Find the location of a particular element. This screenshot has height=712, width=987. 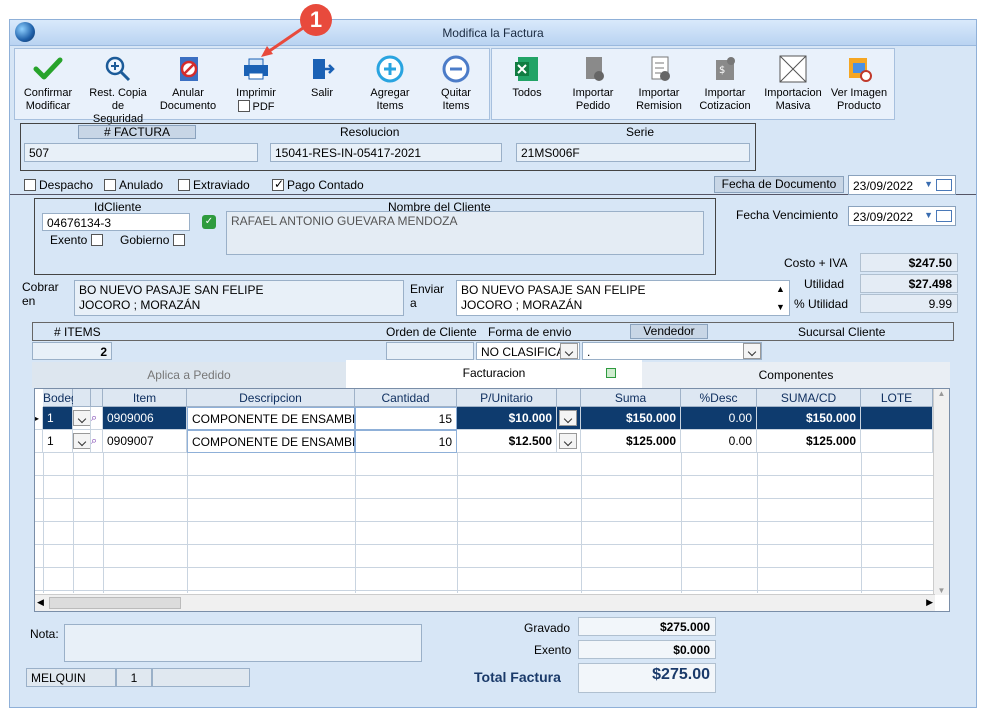

window-title: Modifica la Factura is located at coordinates (493, 33).